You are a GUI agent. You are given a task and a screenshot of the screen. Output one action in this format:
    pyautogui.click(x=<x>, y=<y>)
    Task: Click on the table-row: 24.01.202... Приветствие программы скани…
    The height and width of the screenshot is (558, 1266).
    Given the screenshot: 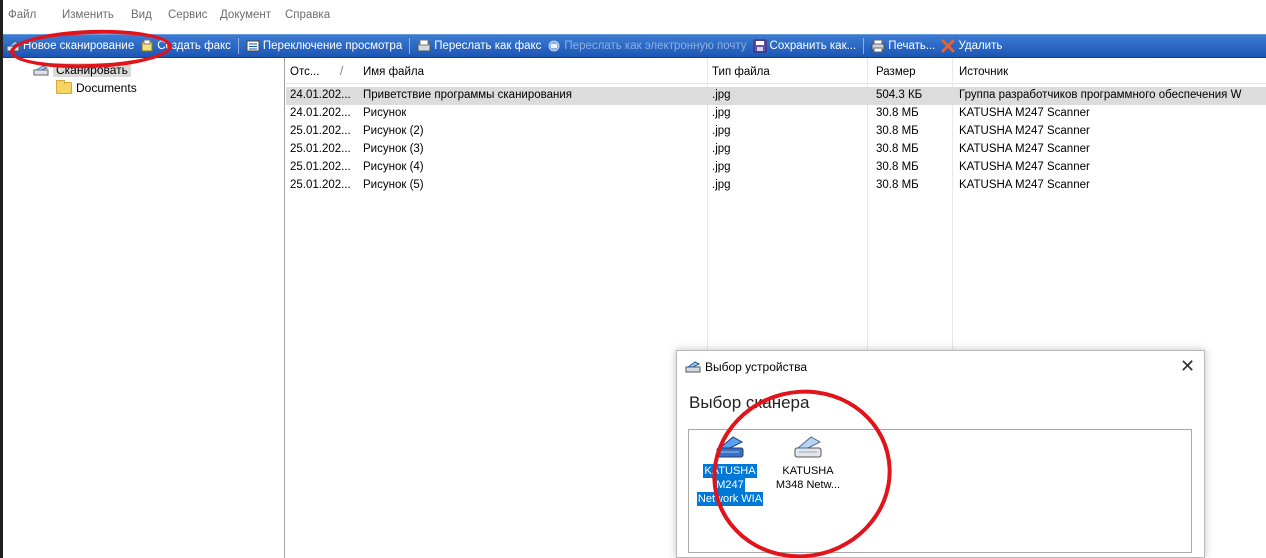 What is the action you would take?
    pyautogui.click(x=776, y=96)
    